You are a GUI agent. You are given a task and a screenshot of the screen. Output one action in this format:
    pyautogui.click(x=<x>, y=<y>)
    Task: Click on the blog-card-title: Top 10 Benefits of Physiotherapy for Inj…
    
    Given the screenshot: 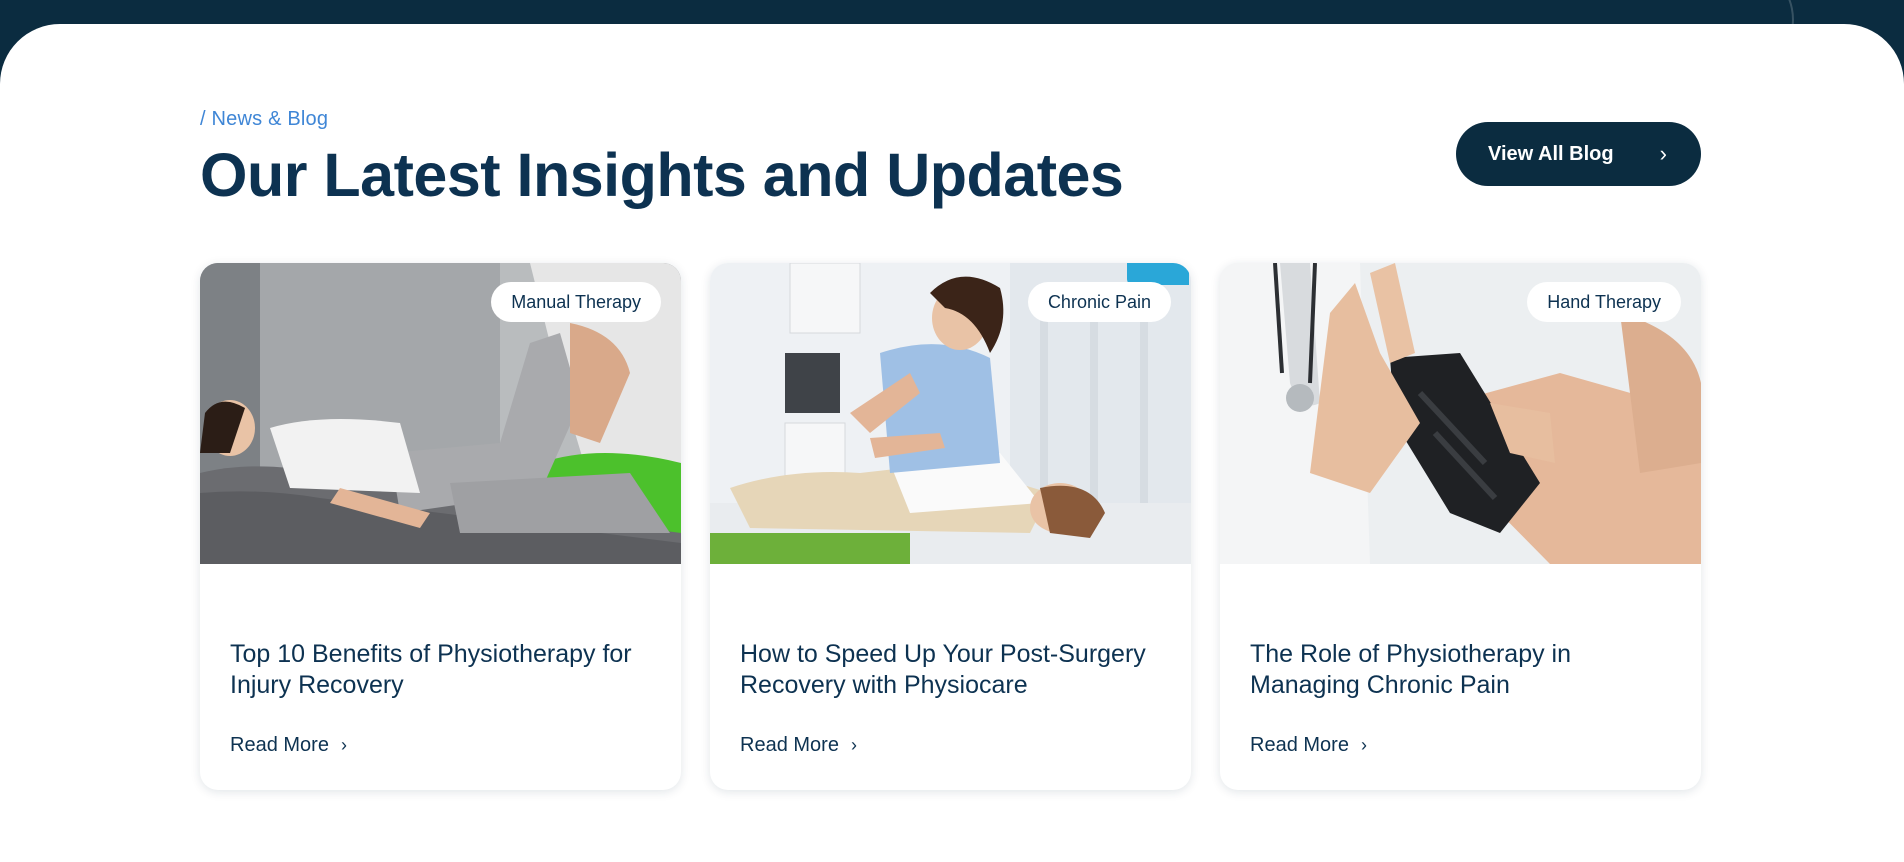 What is the action you would take?
    pyautogui.click(x=445, y=670)
    